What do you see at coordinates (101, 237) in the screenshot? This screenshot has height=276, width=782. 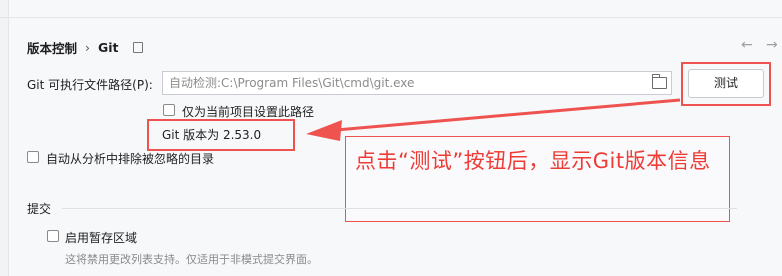 I see `staging-area-label: 启用暂存区域` at bounding box center [101, 237].